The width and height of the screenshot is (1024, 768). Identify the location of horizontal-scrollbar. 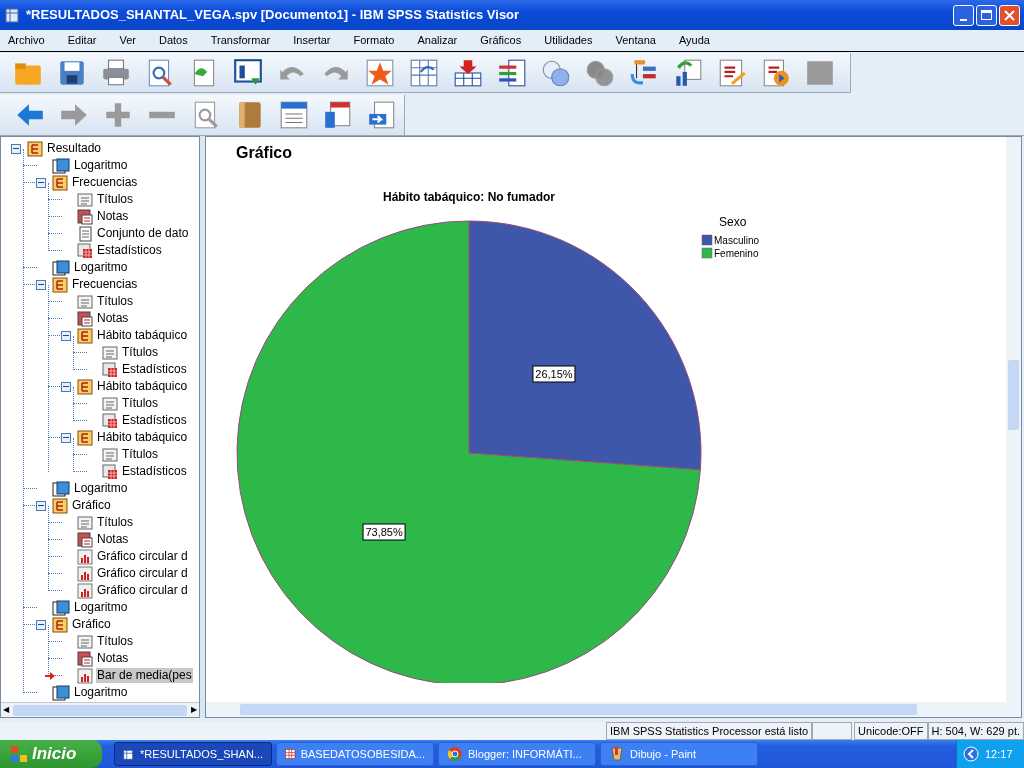
(613, 709).